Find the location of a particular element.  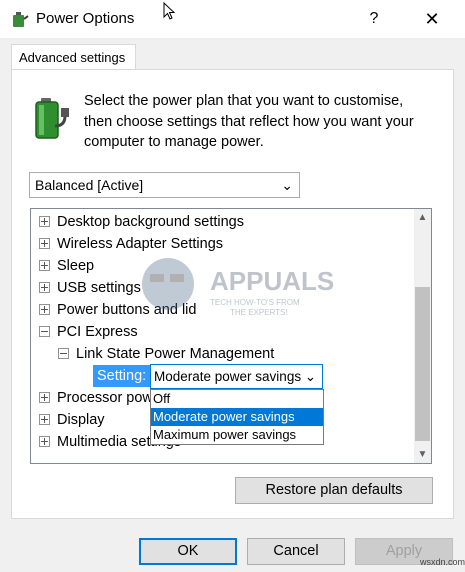

tree-item-pci-express: PCI Express is located at coordinates (88, 332).